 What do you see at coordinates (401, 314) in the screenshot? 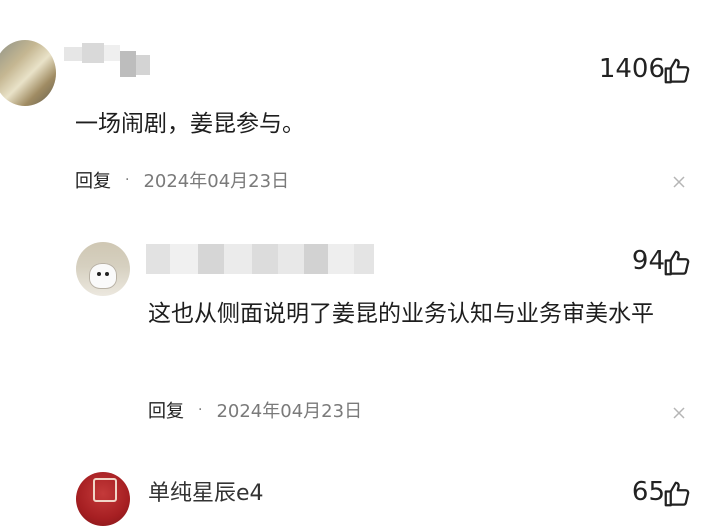
I see `comment-text: 这也从侧面说明了姜昆的业务认知与业务审美水平` at bounding box center [401, 314].